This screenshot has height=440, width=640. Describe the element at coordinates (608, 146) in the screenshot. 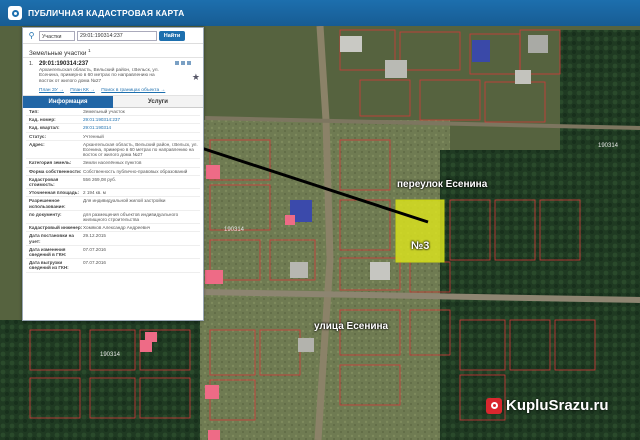

I see `quarter-label-1: 190314` at that location.